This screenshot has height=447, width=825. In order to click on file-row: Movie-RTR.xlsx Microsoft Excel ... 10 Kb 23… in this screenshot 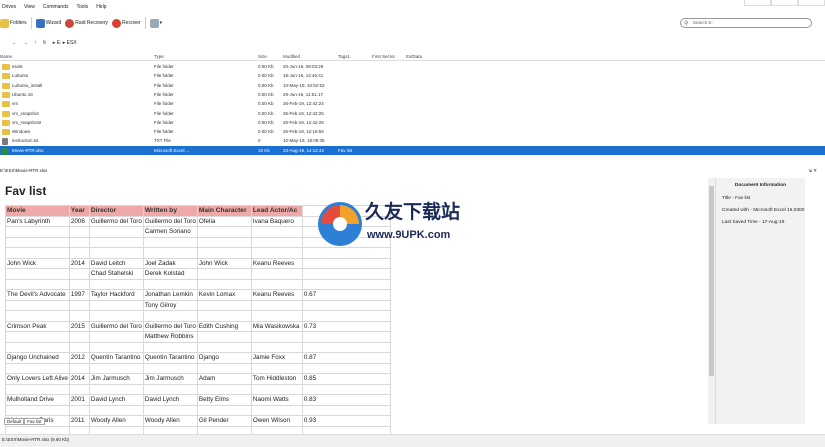, I will do `click(412, 150)`.